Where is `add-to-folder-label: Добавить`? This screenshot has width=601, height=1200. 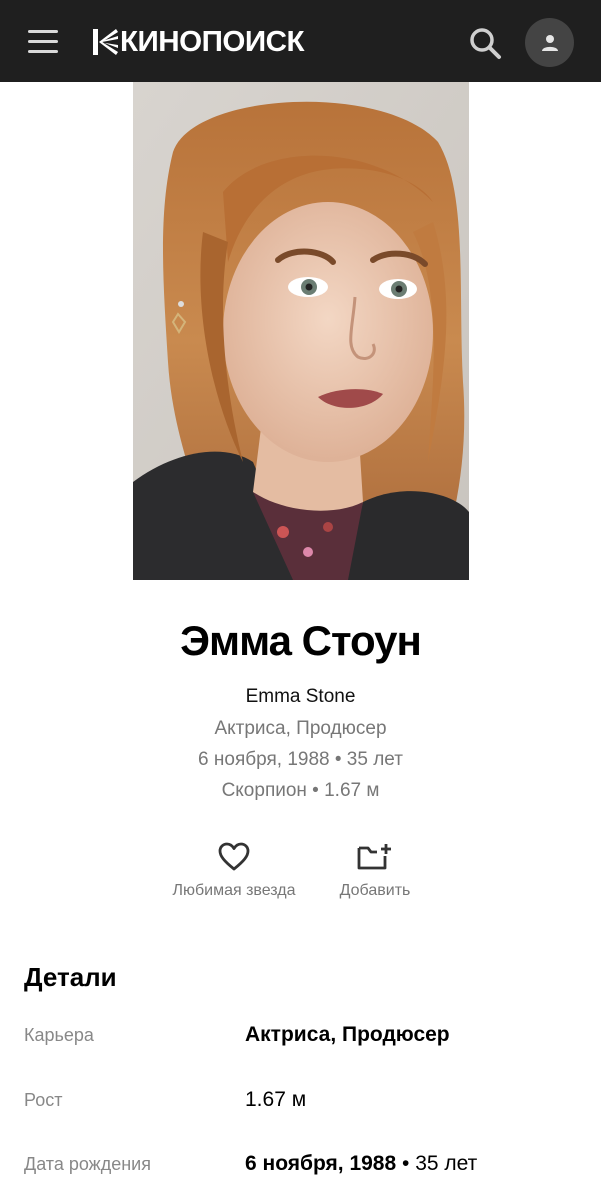
add-to-folder-label: Добавить is located at coordinates (375, 890).